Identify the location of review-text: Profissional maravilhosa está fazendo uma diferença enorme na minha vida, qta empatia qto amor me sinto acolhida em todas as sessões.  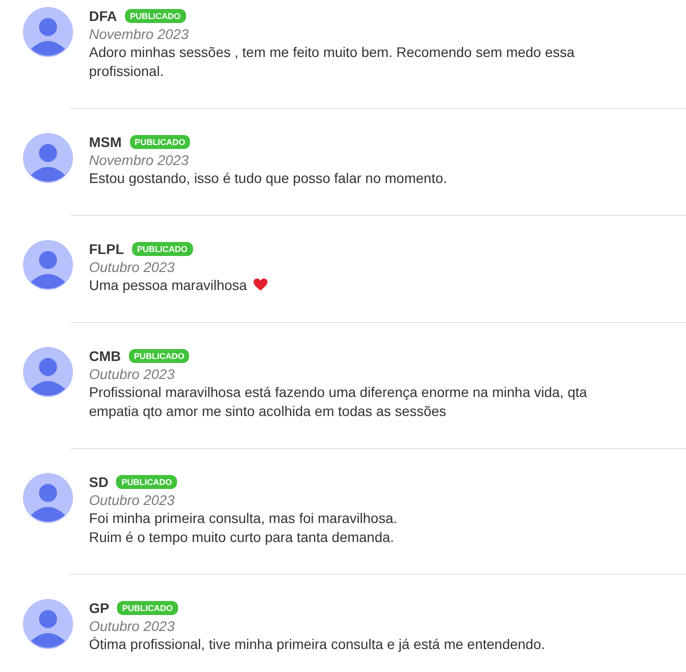
(338, 401).